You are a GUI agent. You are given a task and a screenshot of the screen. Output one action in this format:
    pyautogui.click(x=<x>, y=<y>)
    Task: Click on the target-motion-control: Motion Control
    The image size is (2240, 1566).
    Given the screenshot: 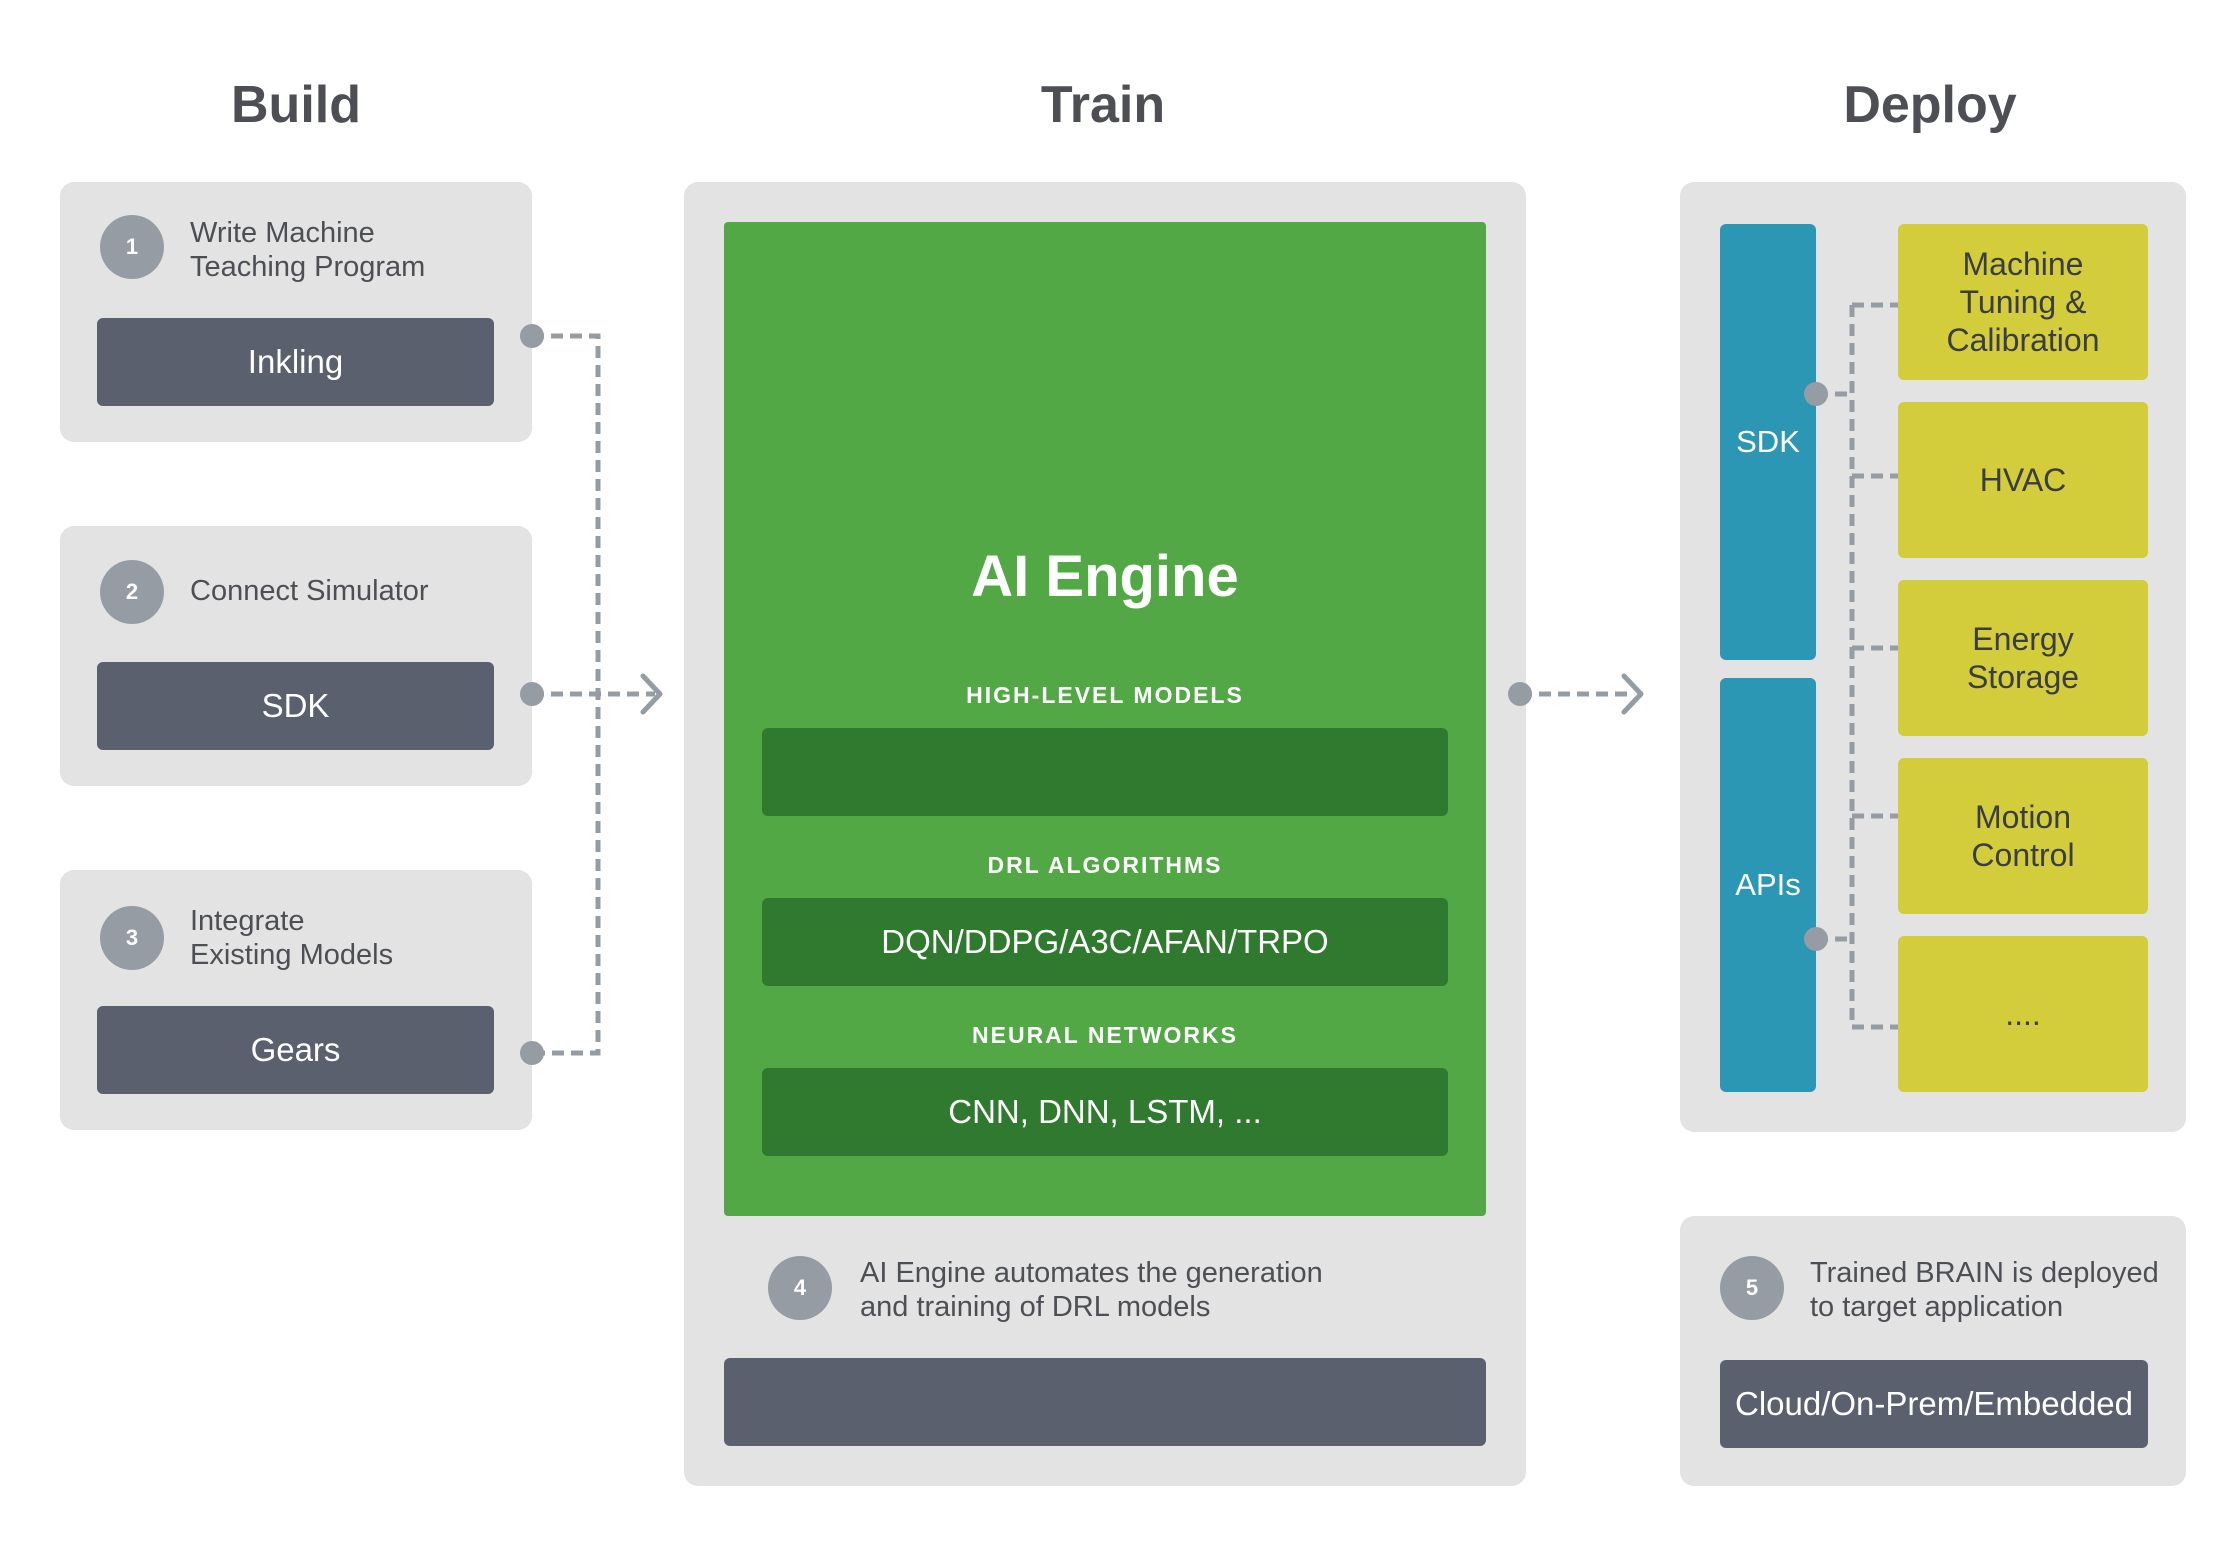 What is the action you would take?
    pyautogui.click(x=2023, y=836)
    